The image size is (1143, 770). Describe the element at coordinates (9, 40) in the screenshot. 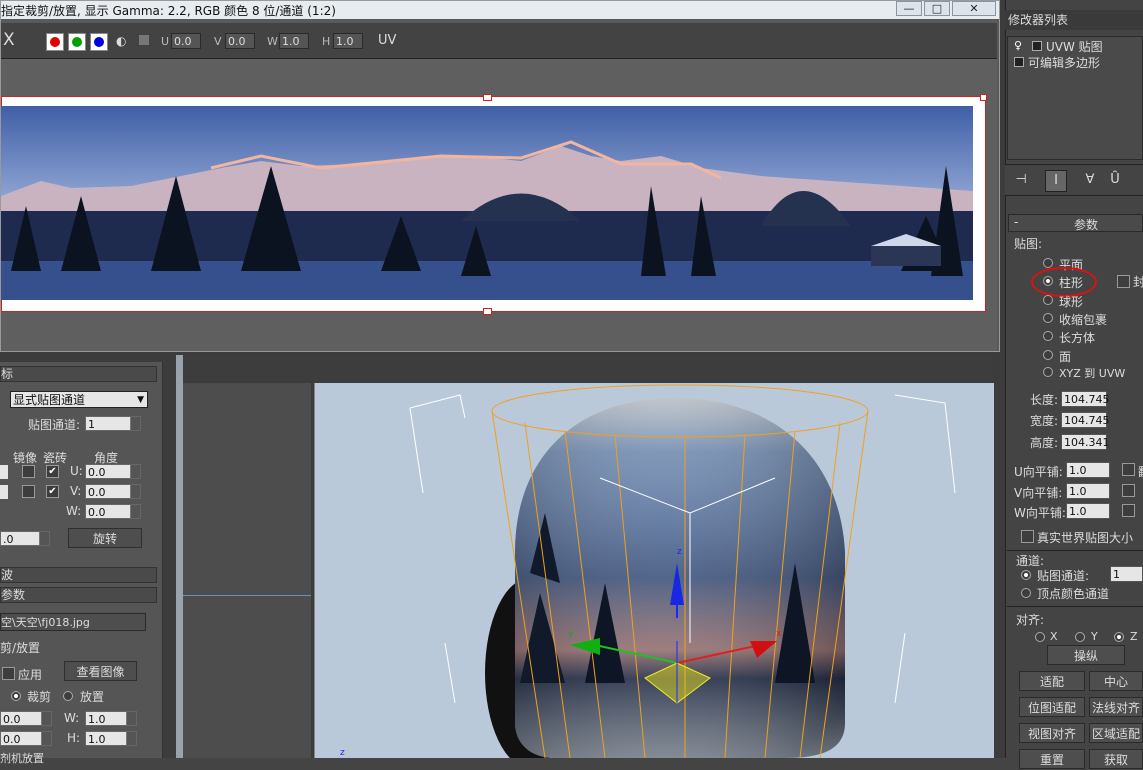

I see `close-crop-icon: X` at that location.